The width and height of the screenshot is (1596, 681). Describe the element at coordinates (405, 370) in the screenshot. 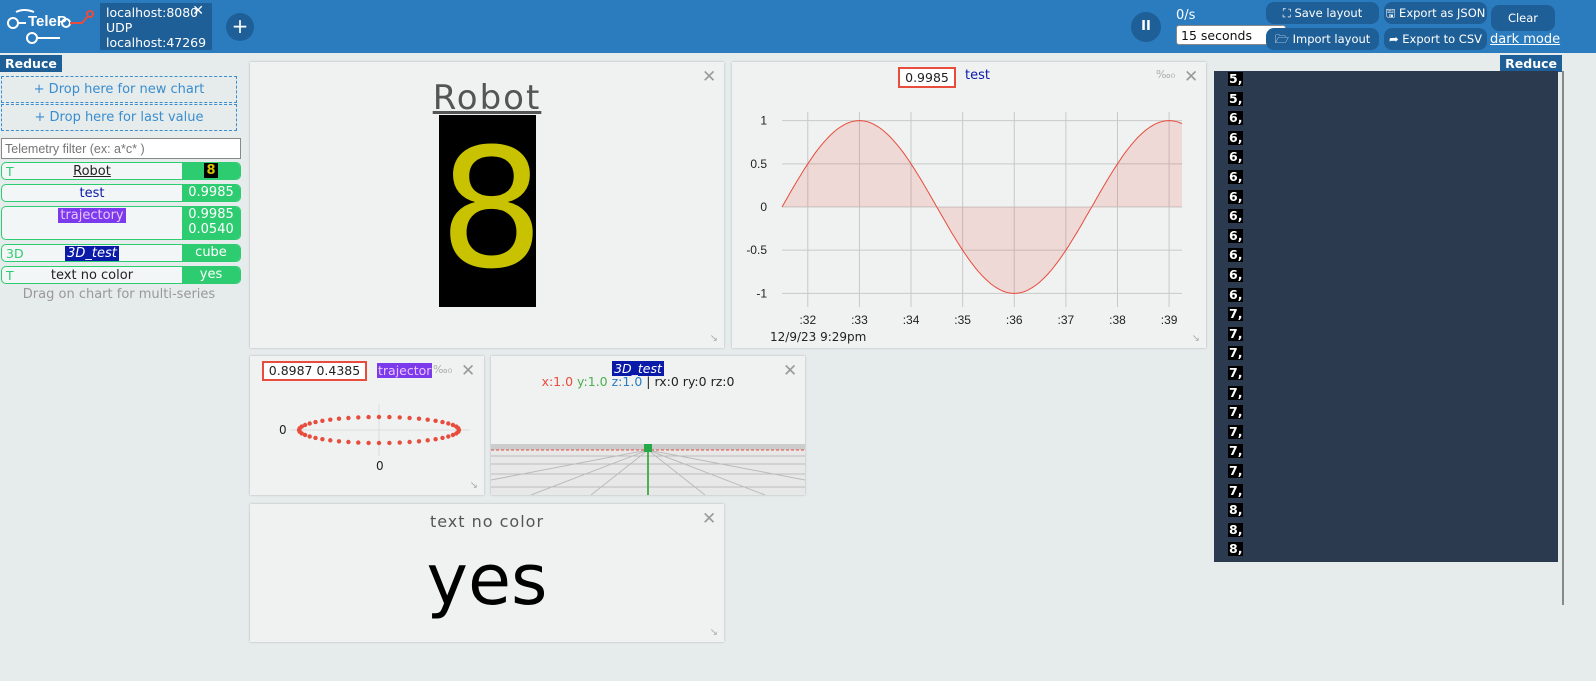

I see `series-name: trajector` at that location.